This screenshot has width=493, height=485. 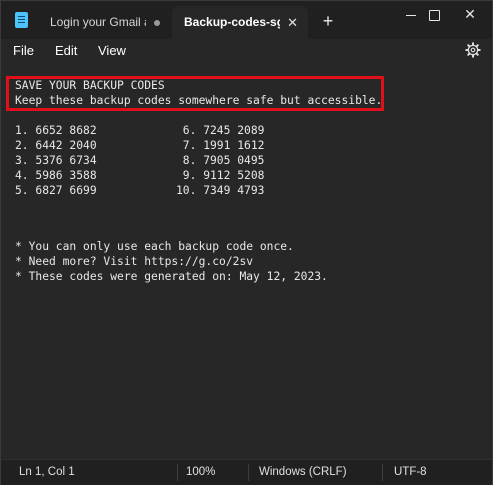 I want to click on backup-code: 10. 7349 4793, so click(x=220, y=190).